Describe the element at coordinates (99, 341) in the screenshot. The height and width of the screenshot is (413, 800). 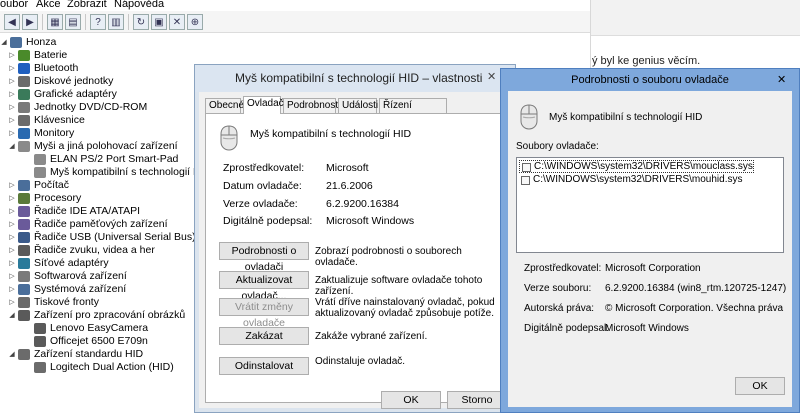
I see `tree-node-label: Officejet 6500 E709n` at that location.